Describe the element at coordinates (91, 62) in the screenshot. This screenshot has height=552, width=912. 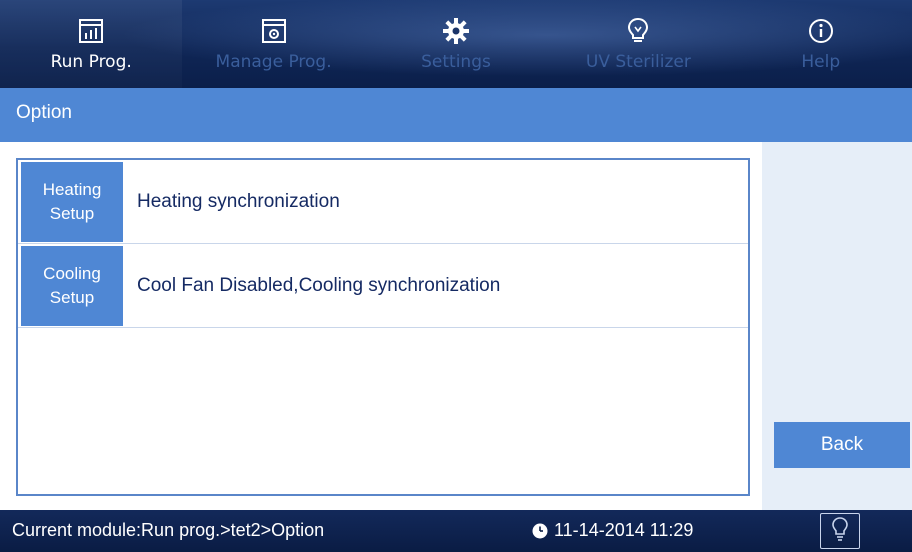
I see `tab-label: Run Prog.` at that location.